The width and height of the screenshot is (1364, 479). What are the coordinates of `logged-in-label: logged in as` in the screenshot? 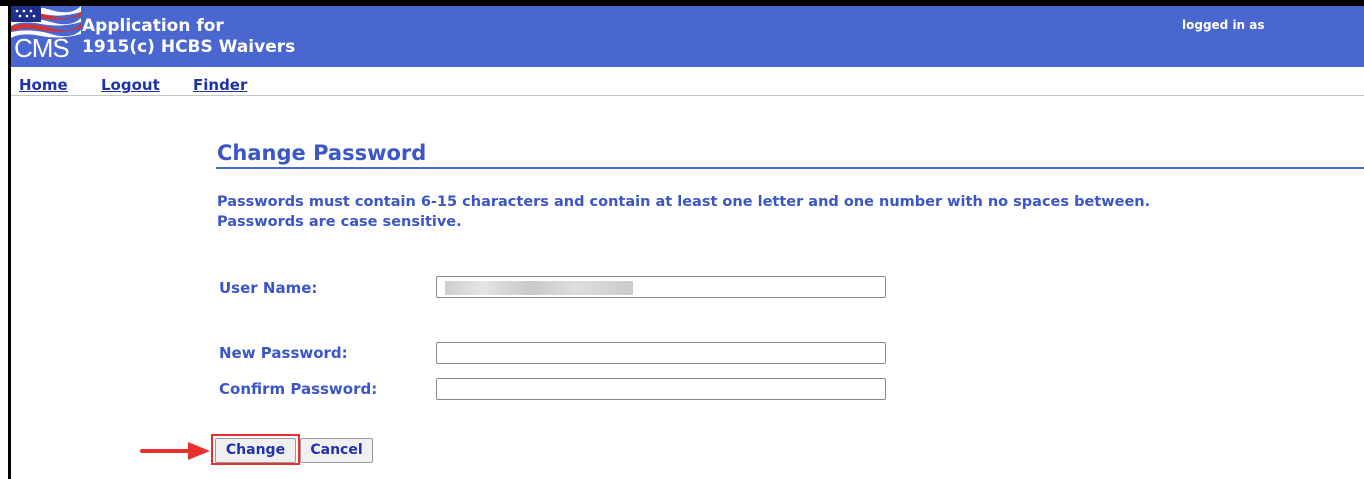 It's located at (1223, 25).